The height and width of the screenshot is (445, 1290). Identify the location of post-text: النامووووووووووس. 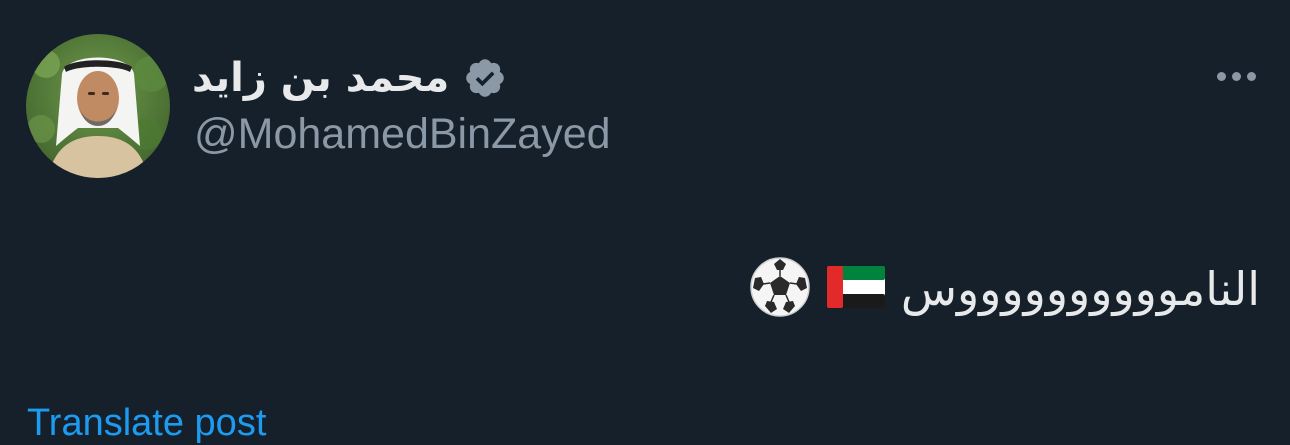
(1080, 289).